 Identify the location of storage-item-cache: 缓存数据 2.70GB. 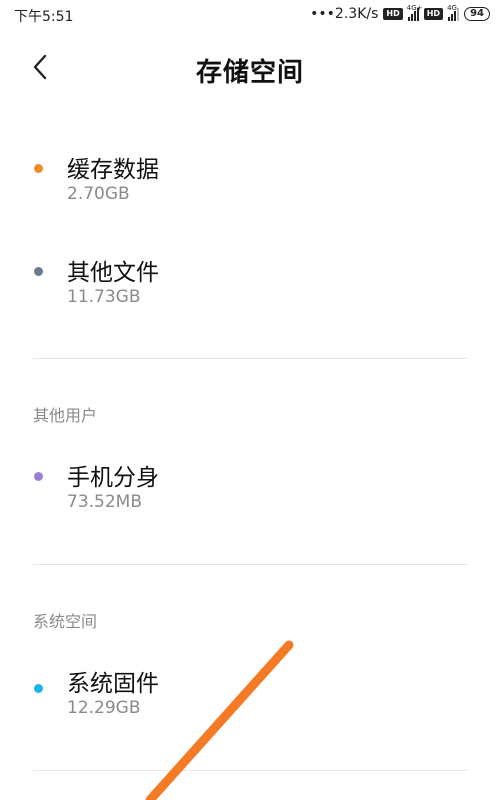
(250, 185).